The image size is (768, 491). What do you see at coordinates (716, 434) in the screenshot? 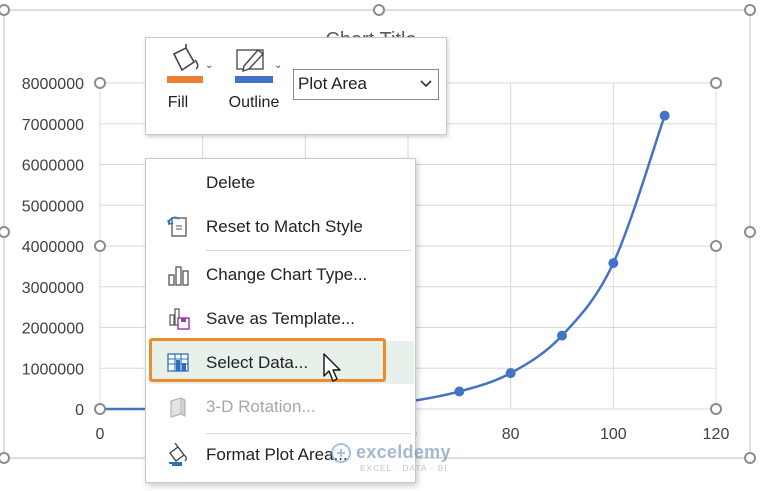
I see `x-tick-label: 120` at bounding box center [716, 434].